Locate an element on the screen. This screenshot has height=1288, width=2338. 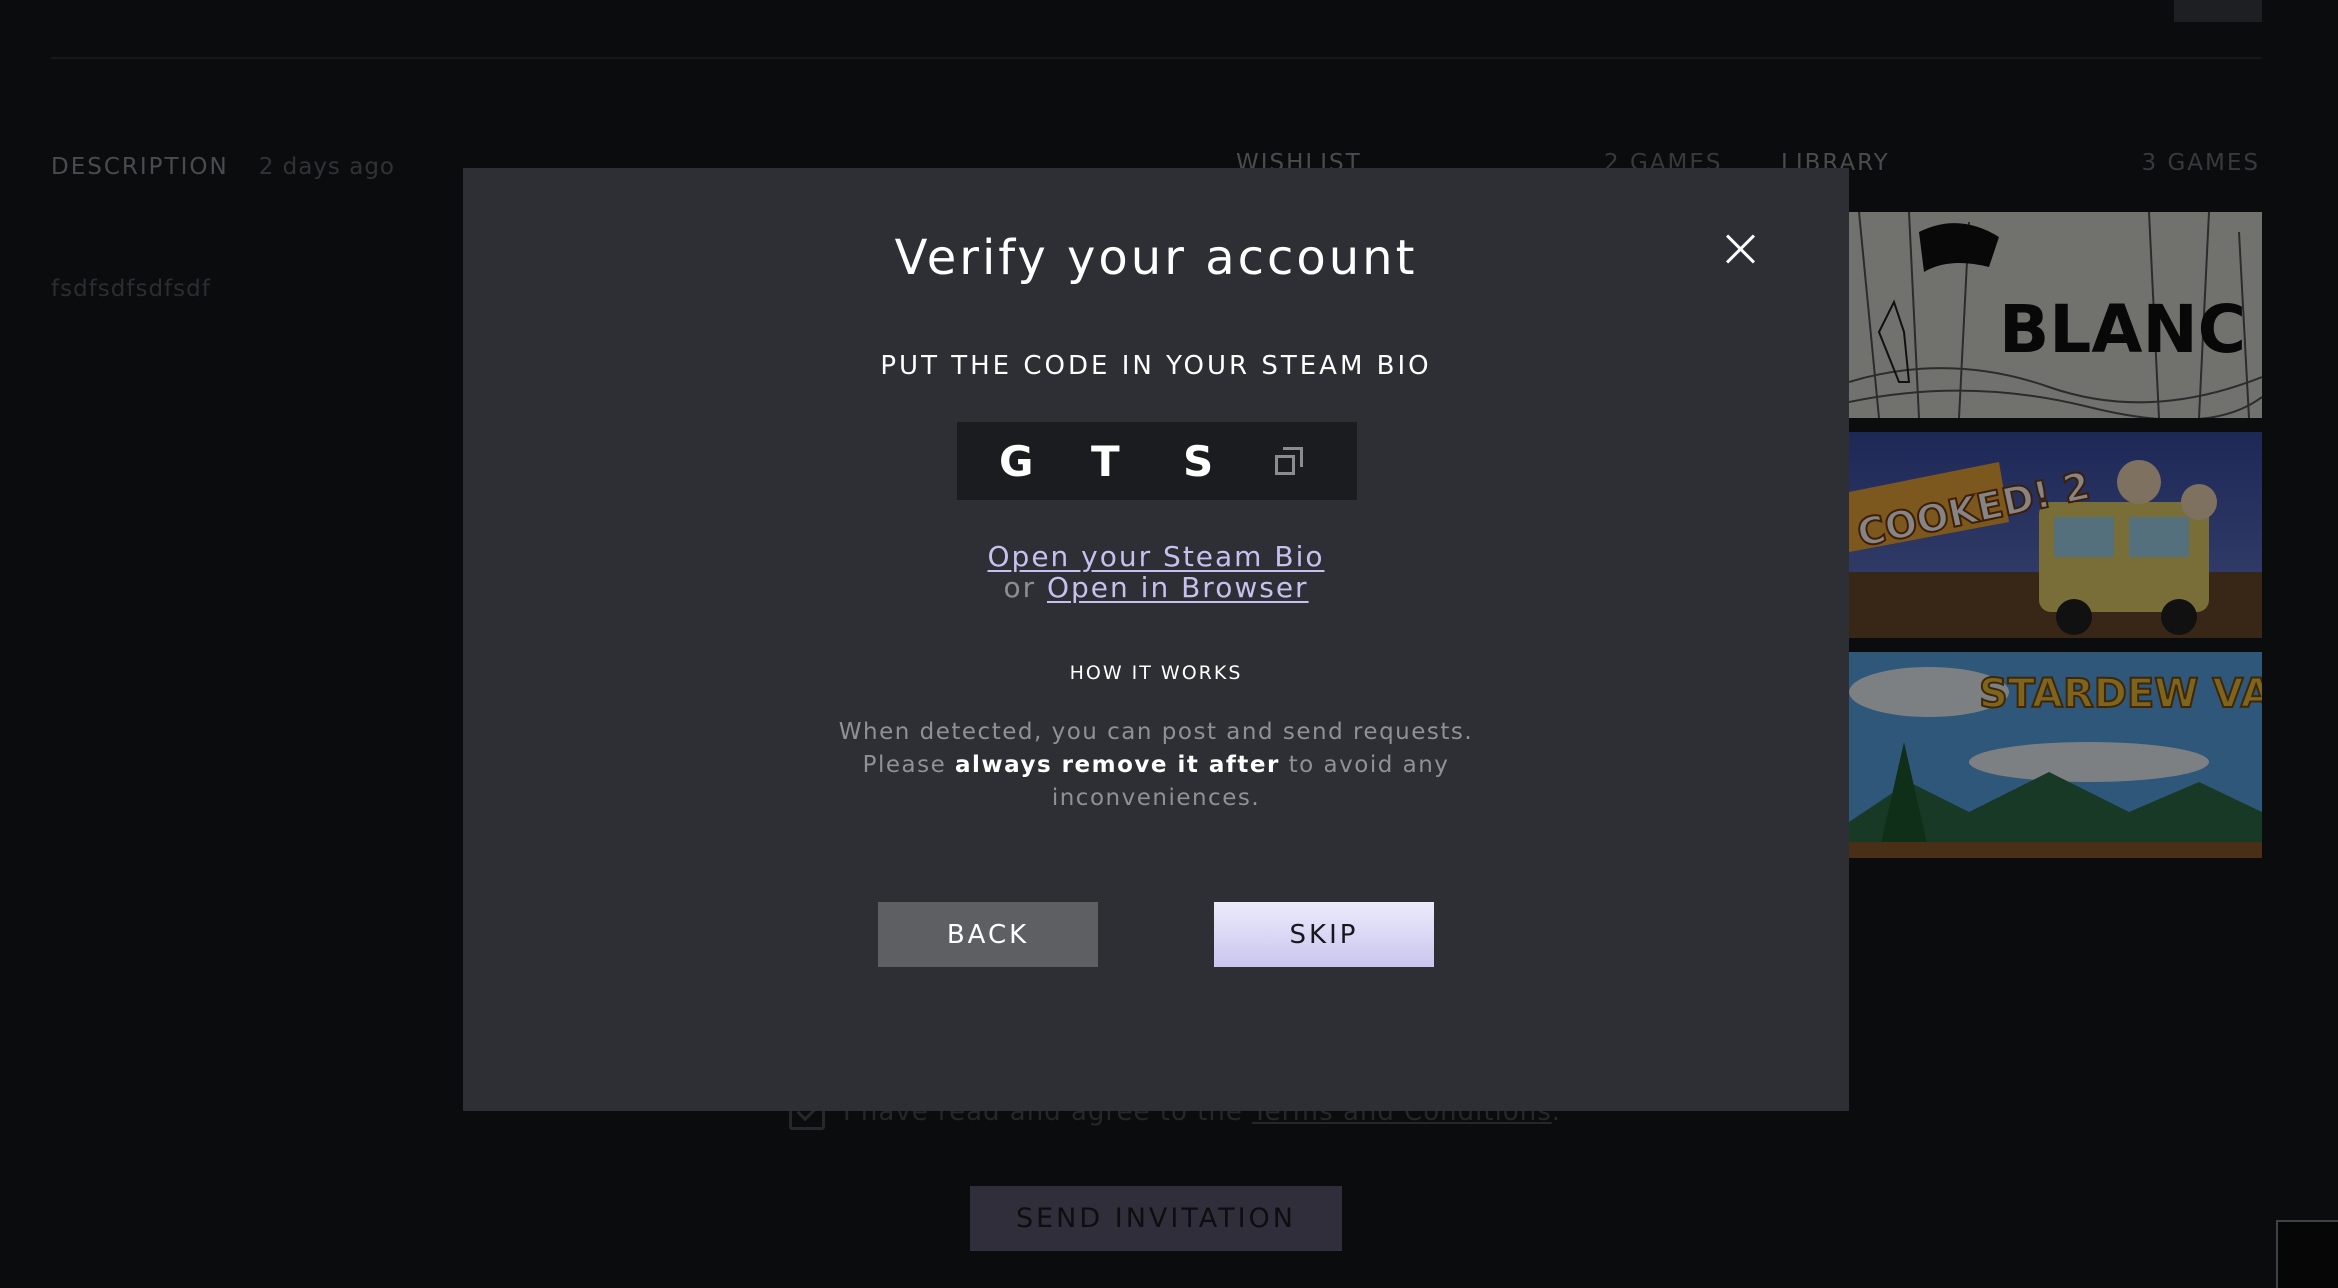
copy-icon-back is located at coordinates (1293, 457).